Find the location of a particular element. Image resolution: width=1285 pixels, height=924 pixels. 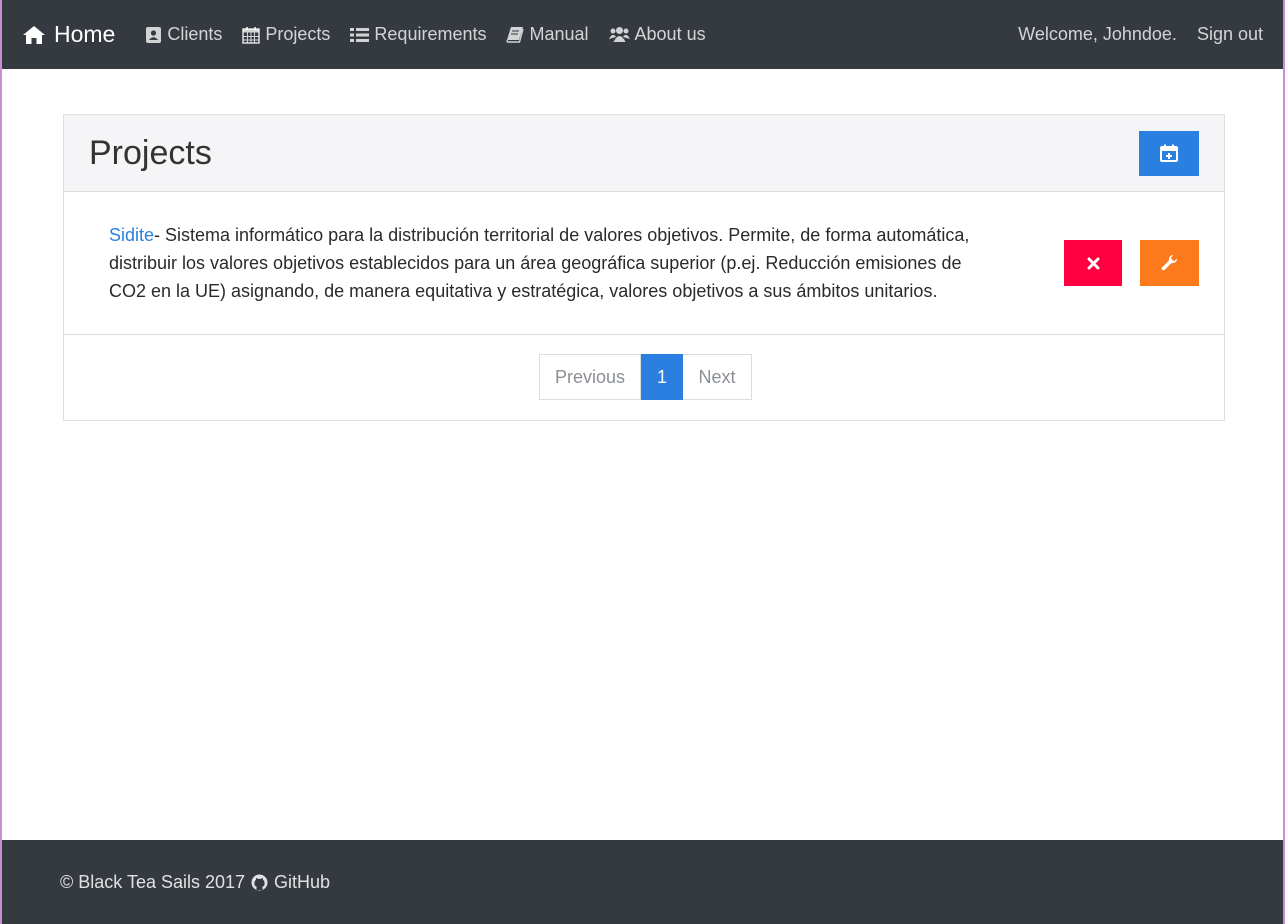

close-icon is located at coordinates (1093, 263).